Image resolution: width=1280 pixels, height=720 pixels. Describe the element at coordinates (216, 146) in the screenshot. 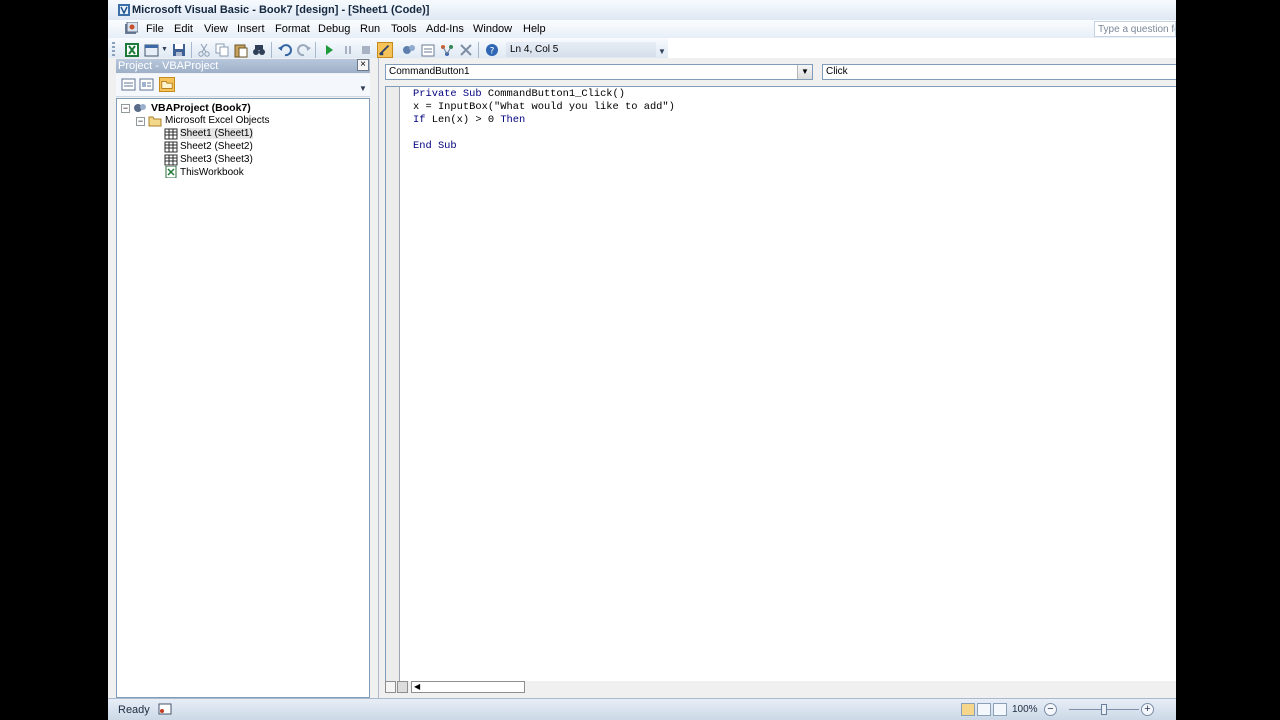

I see `tree-item-label: Sheet2 (Sheet2)` at that location.